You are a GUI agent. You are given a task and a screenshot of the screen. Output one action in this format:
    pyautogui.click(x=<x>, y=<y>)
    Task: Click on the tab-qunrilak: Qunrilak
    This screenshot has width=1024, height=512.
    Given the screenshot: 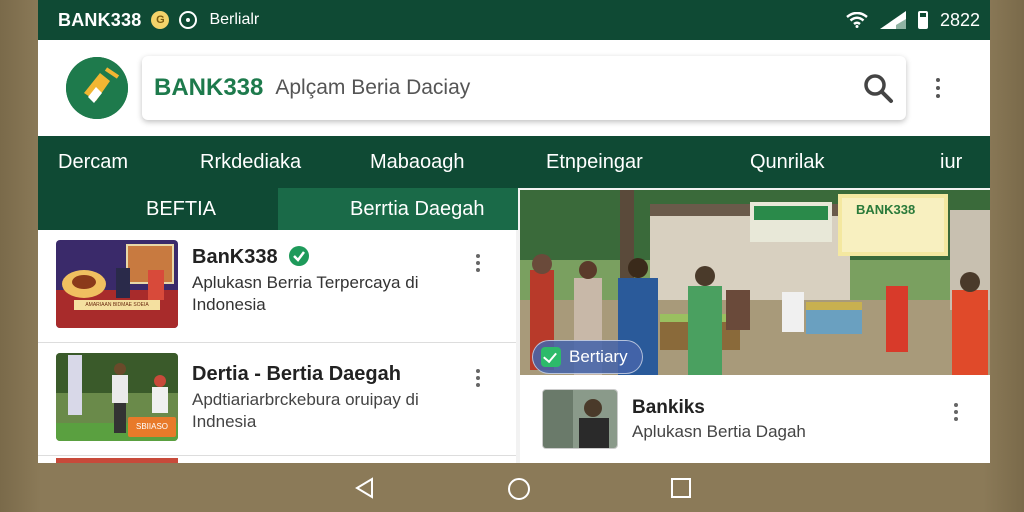 What is the action you would take?
    pyautogui.click(x=787, y=162)
    